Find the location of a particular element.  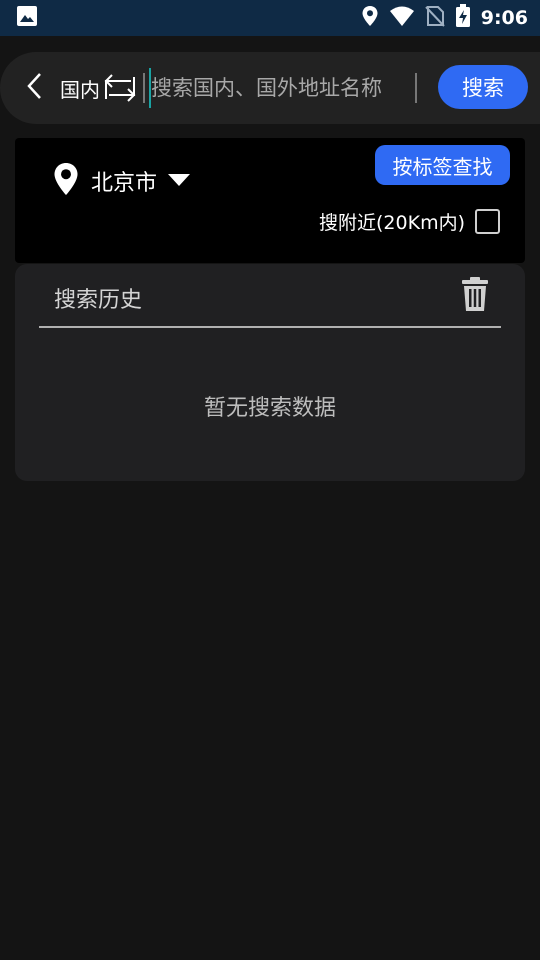

empty-state-text: 暂无搜索数据 is located at coordinates (269, 408).